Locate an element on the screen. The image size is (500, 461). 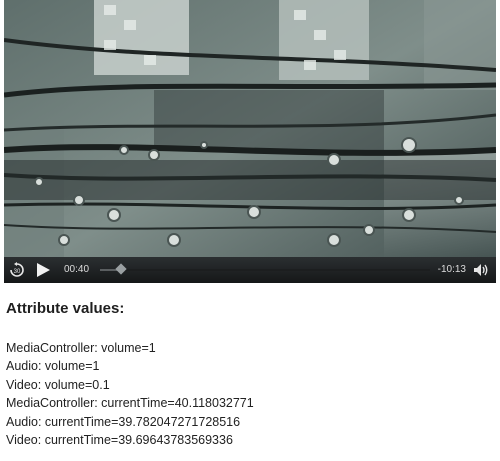
speaker-icon is located at coordinates (481, 270).